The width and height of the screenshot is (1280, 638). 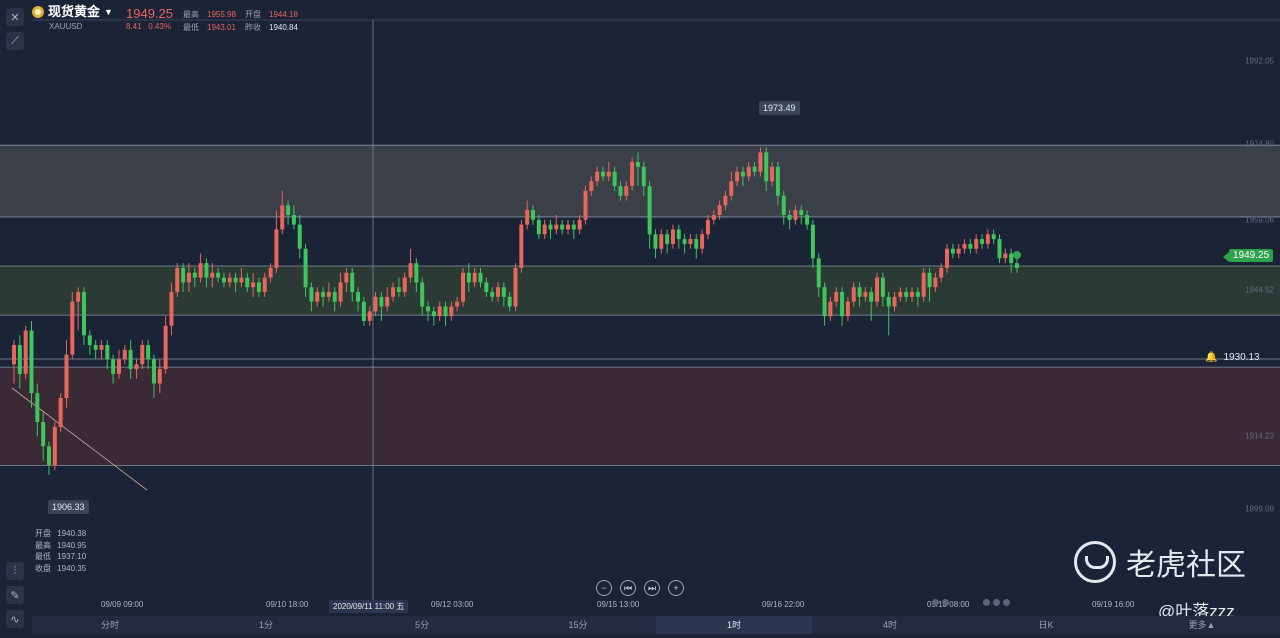 What do you see at coordinates (734, 625) in the screenshot?
I see `tab-1hour: 1时` at bounding box center [734, 625].